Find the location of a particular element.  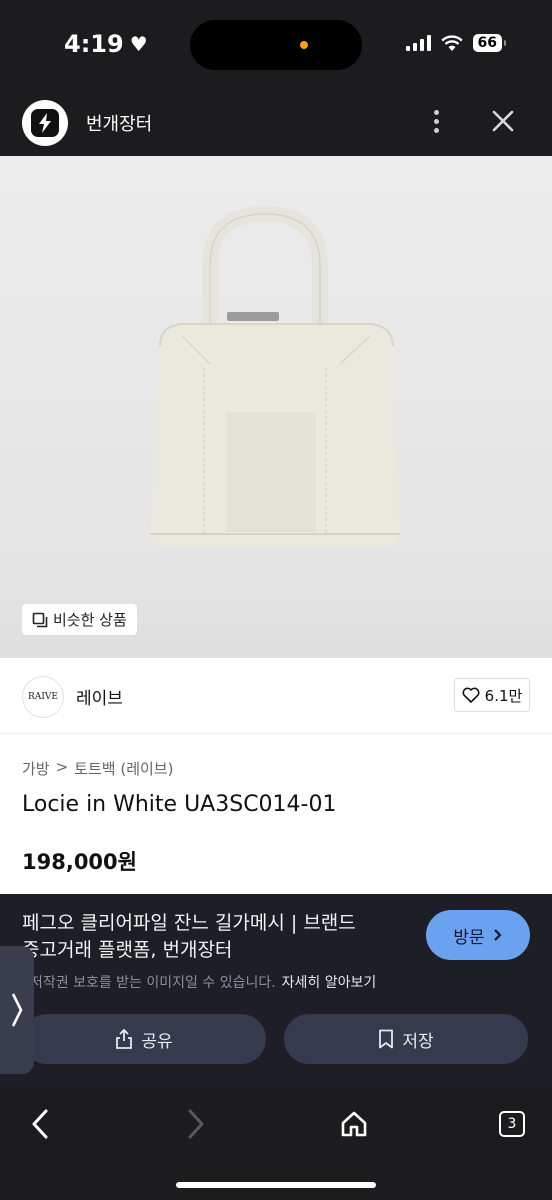

like-count: 6.1만 is located at coordinates (503, 695).